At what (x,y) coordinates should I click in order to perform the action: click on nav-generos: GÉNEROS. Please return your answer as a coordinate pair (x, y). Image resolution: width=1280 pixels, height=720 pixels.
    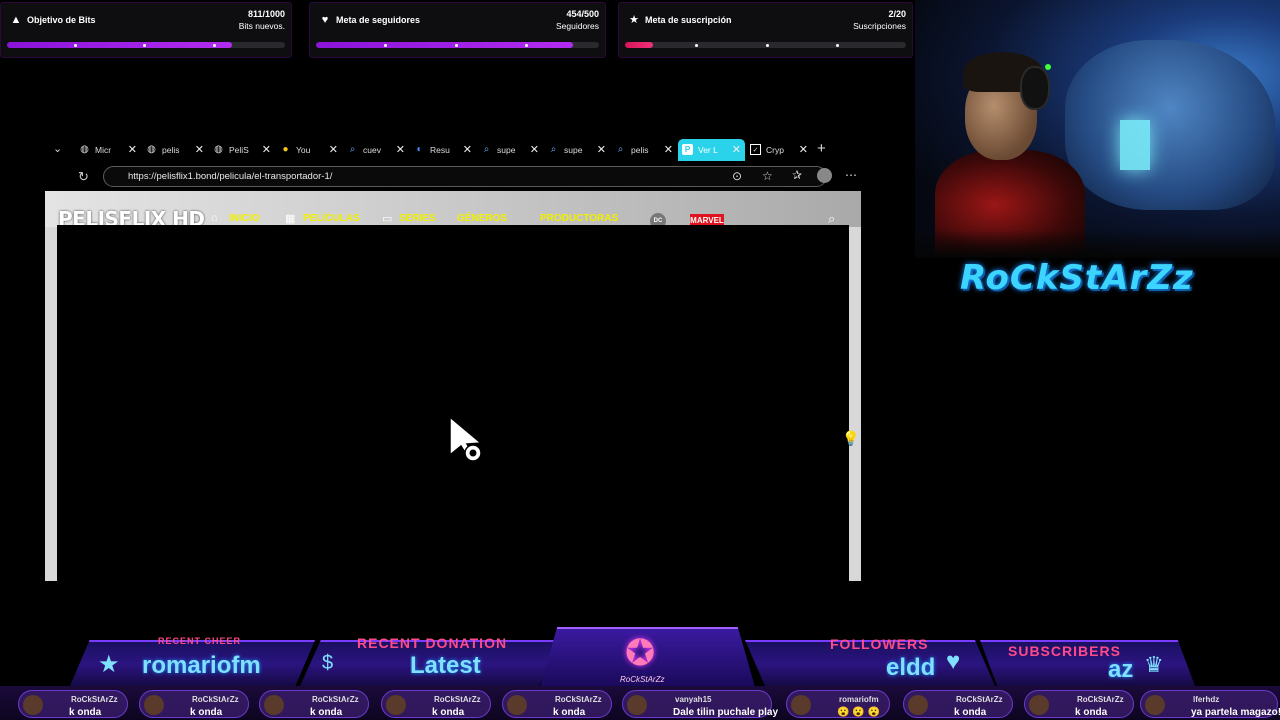
    Looking at the image, I should click on (482, 218).